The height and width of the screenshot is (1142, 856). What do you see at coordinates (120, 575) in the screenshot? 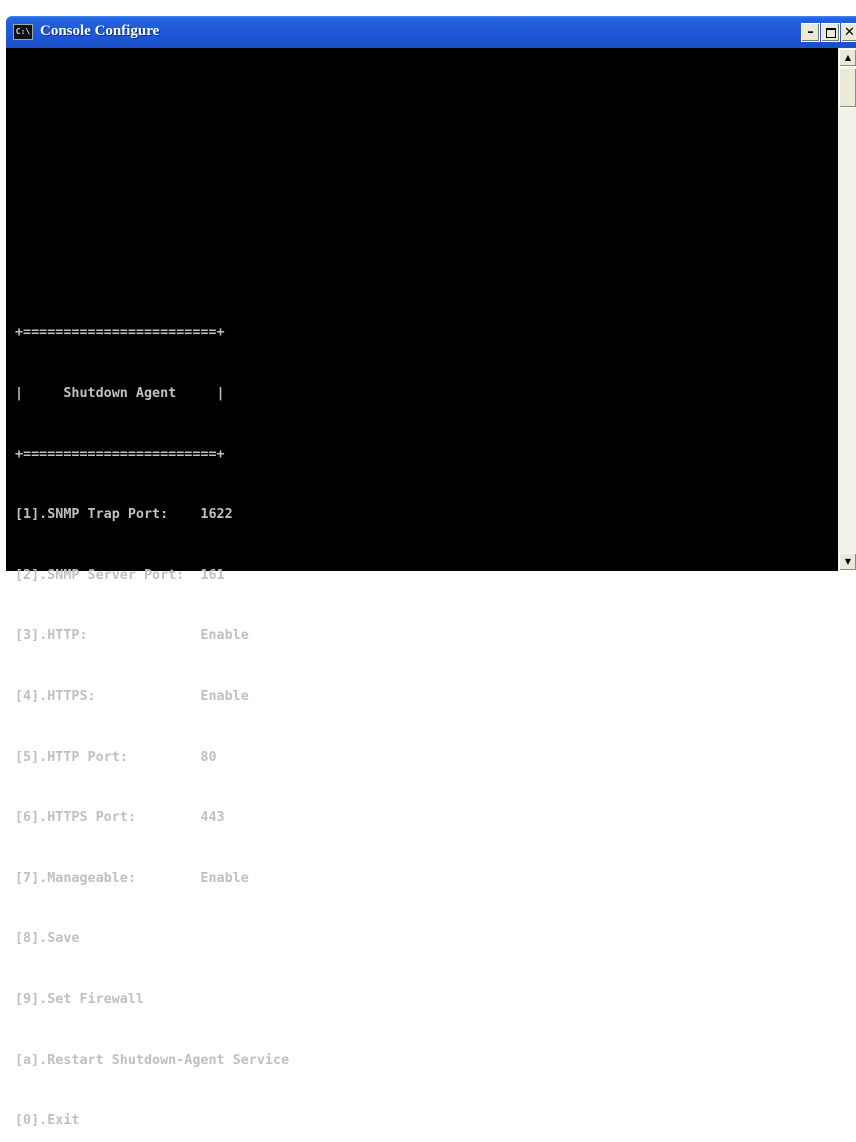
I see `menu-item-snmp-server-port: [2].SNMP Server Port: 161` at bounding box center [120, 575].